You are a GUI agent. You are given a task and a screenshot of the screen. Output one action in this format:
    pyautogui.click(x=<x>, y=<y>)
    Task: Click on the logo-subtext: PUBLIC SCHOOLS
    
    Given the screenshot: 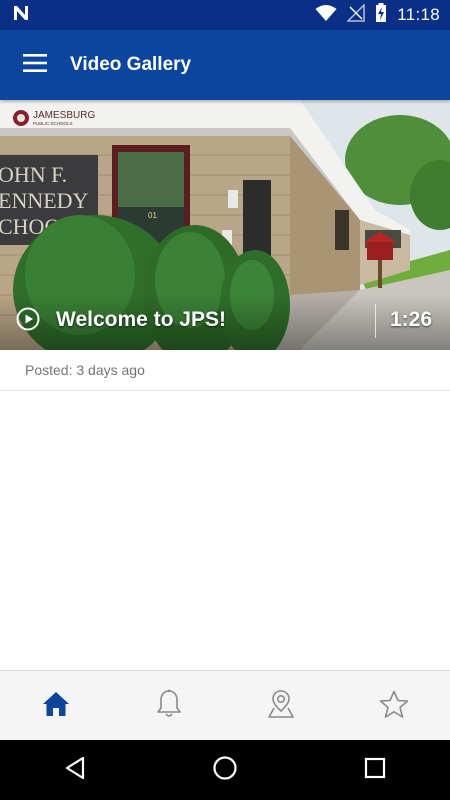 What is the action you would take?
    pyautogui.click(x=53, y=123)
    